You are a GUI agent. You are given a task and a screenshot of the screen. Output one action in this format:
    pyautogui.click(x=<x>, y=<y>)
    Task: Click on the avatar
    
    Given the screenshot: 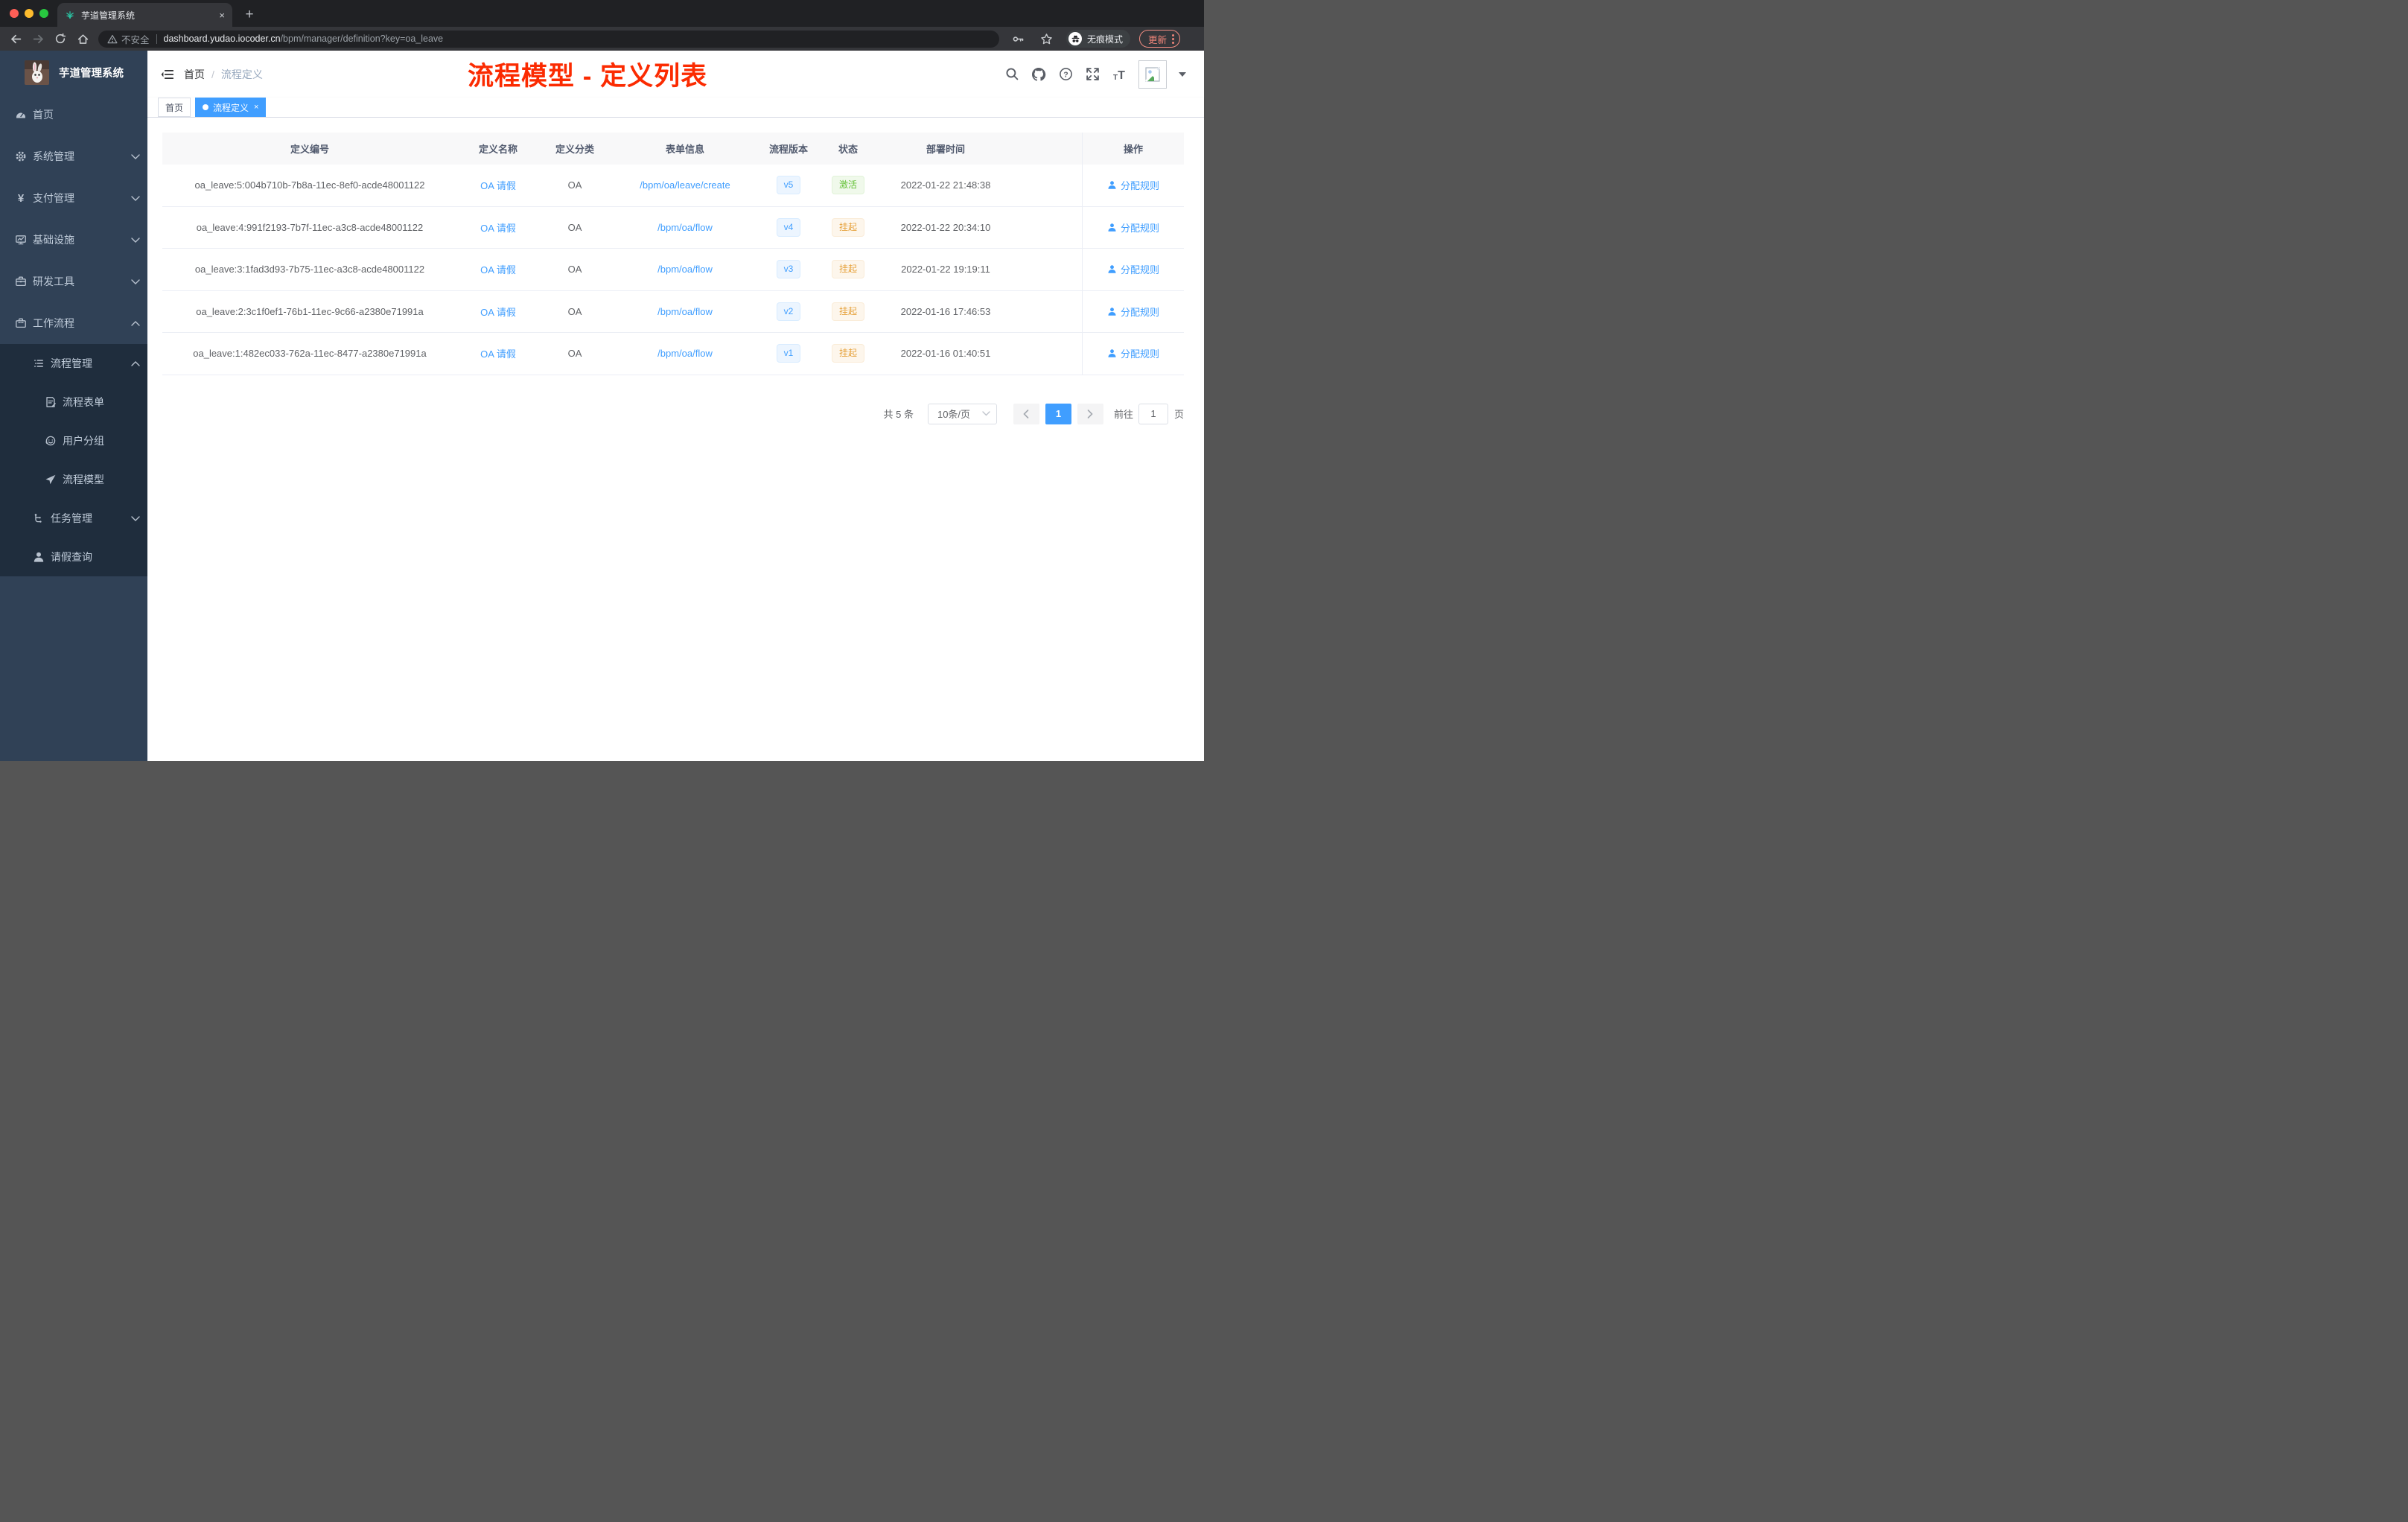 What is the action you would take?
    pyautogui.click(x=1152, y=74)
    